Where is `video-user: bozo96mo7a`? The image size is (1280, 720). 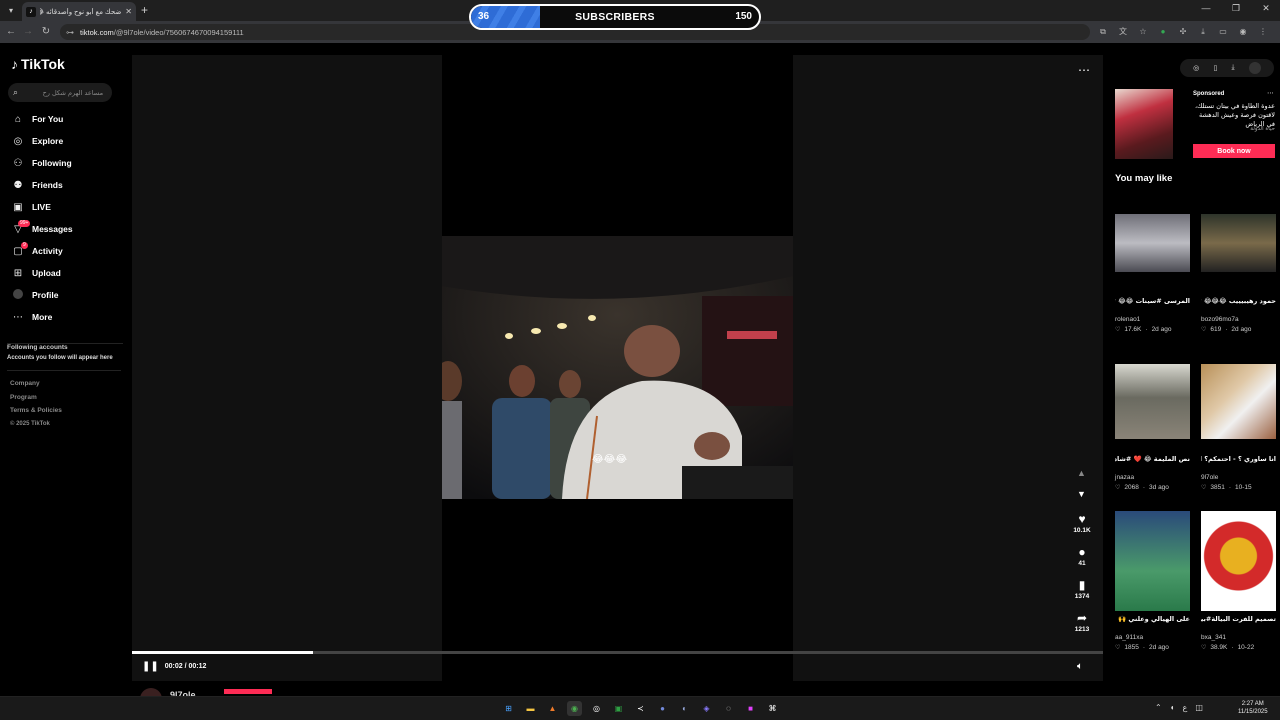
video-user: bozo96mo7a is located at coordinates (1238, 319).